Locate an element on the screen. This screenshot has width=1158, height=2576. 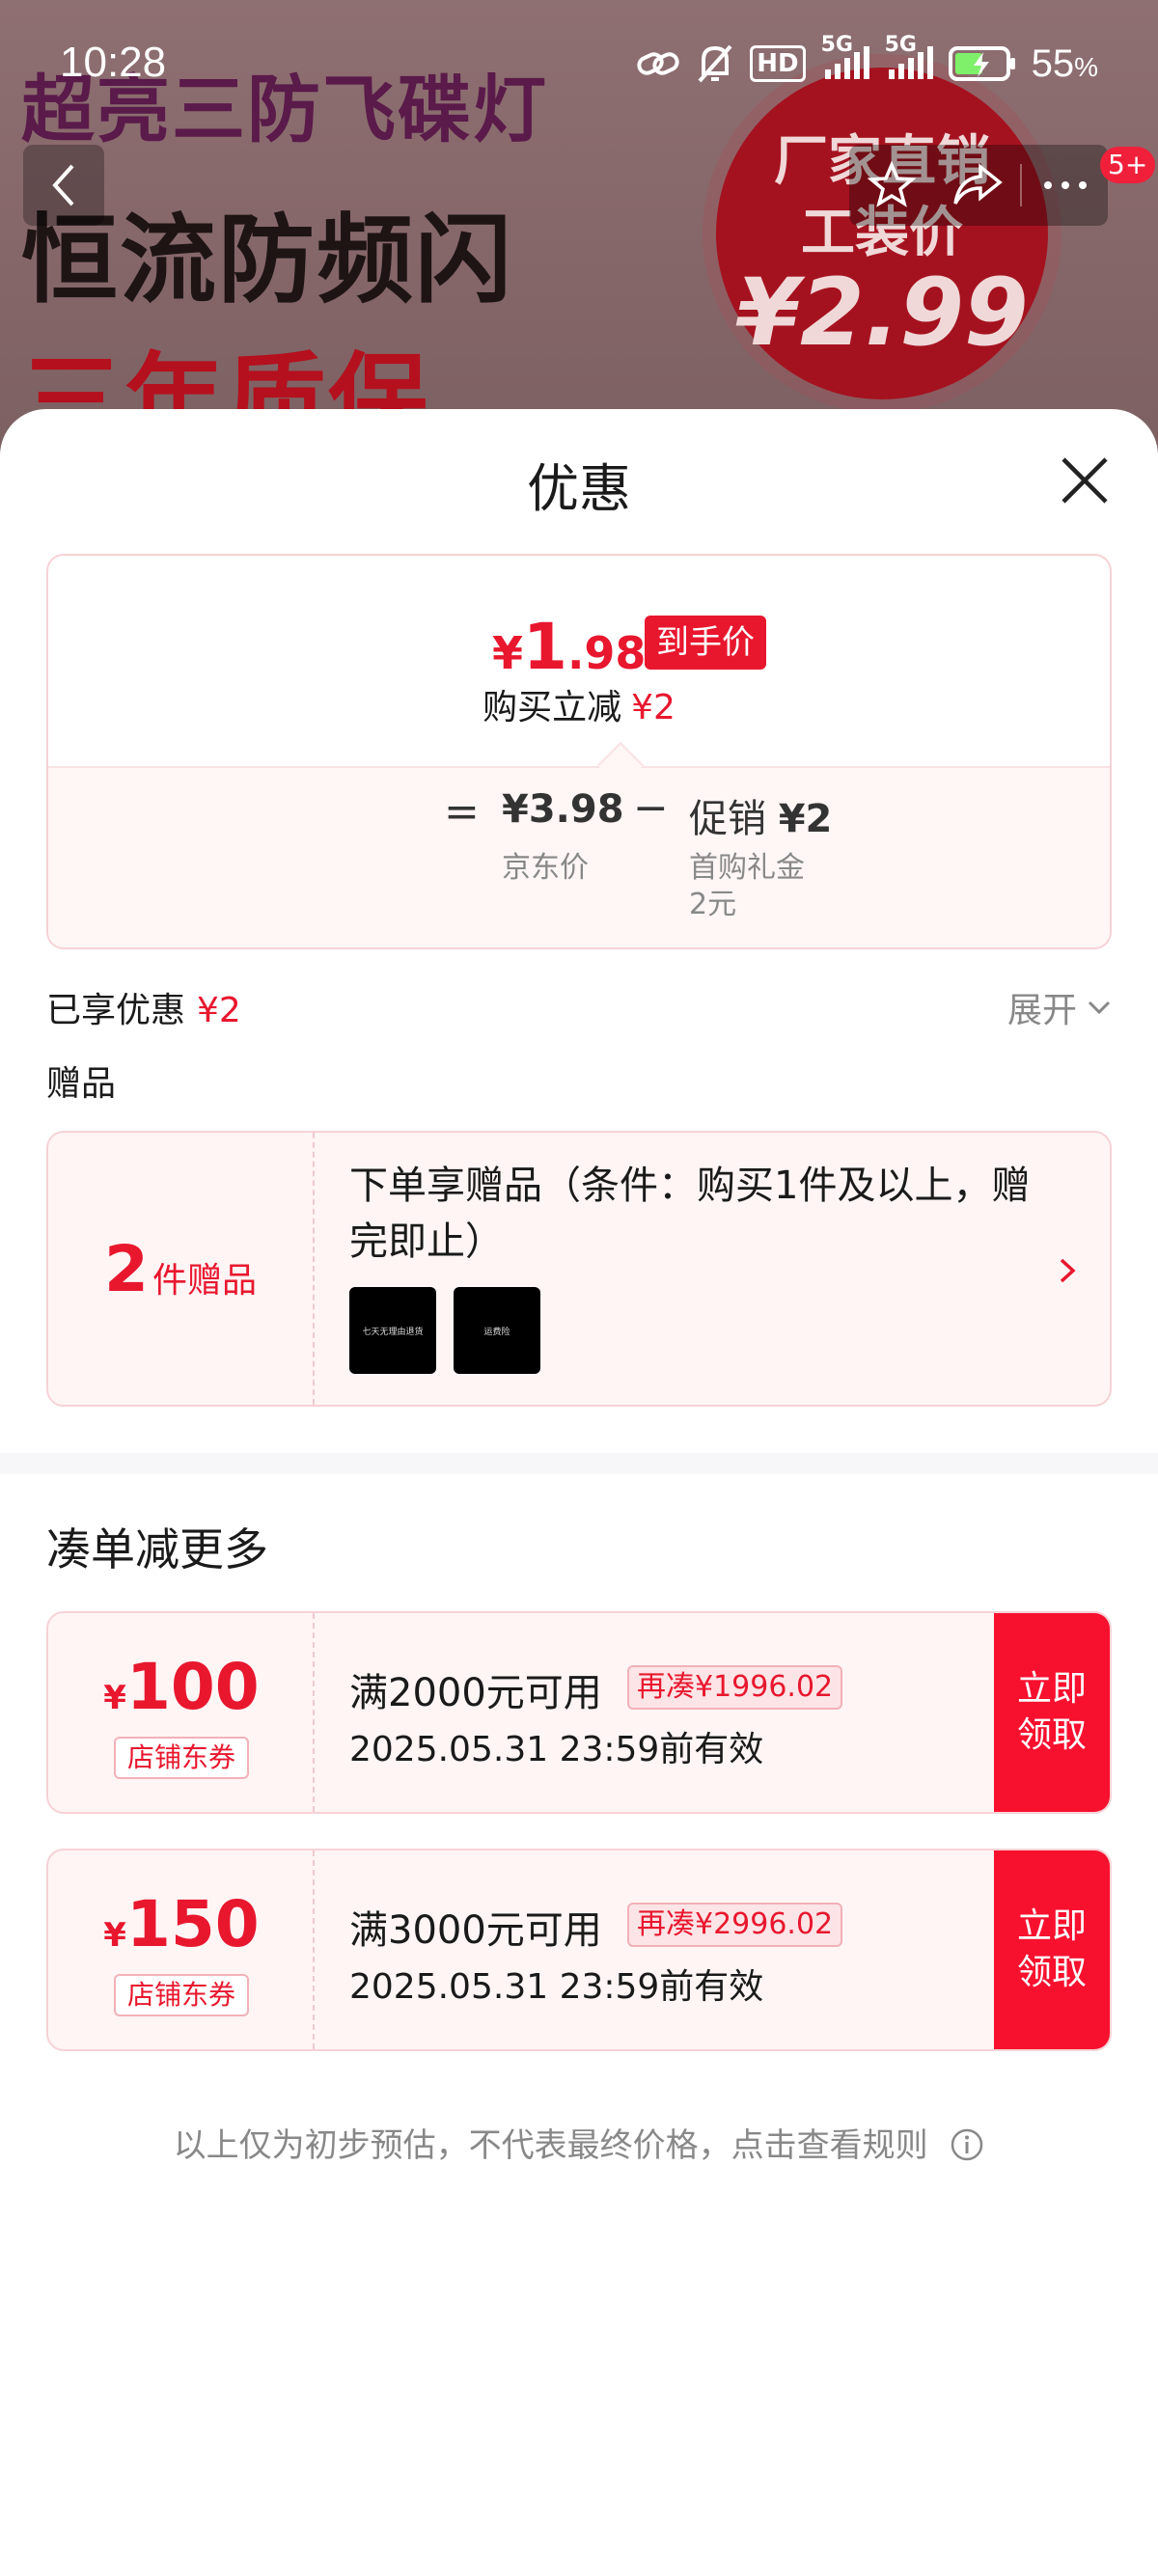
star-icon is located at coordinates (892, 184).